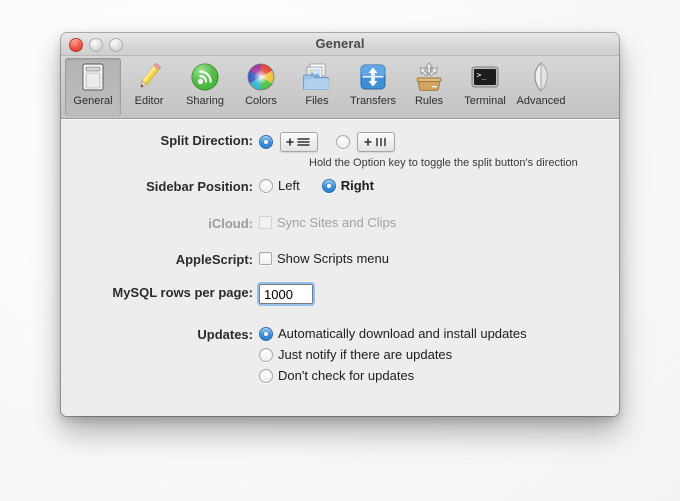 The width and height of the screenshot is (680, 501). I want to click on split-direction-label: Split Direction:, so click(206, 140).